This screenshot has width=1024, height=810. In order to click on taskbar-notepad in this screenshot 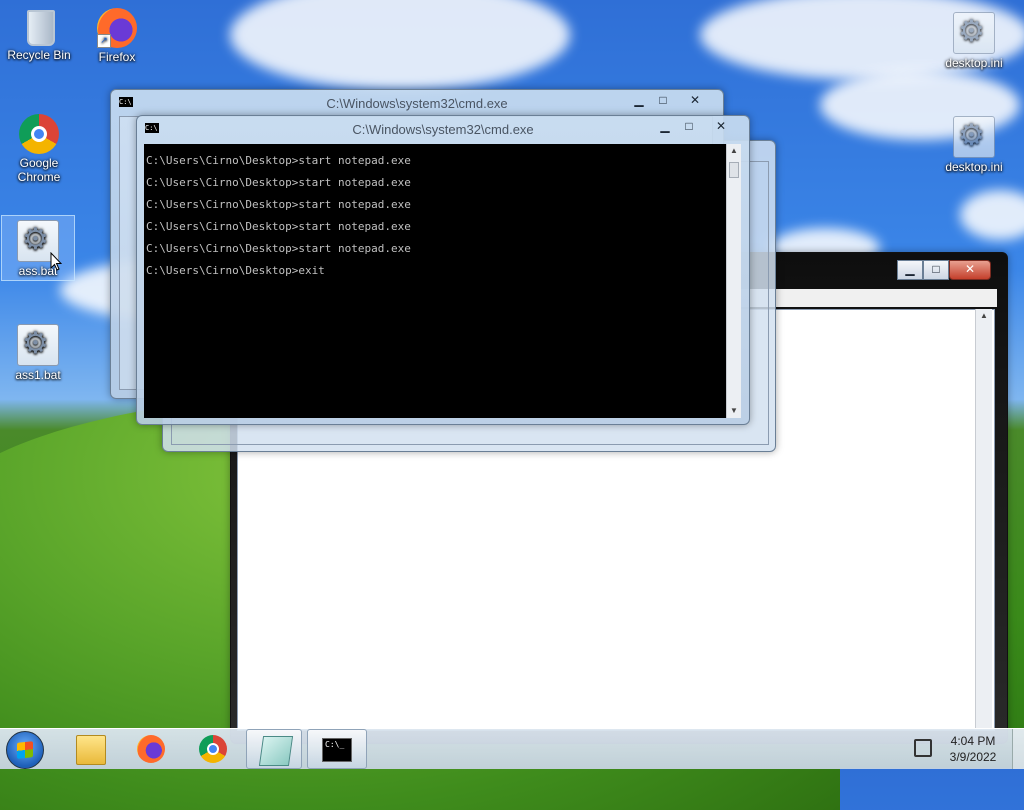, I will do `click(274, 749)`.